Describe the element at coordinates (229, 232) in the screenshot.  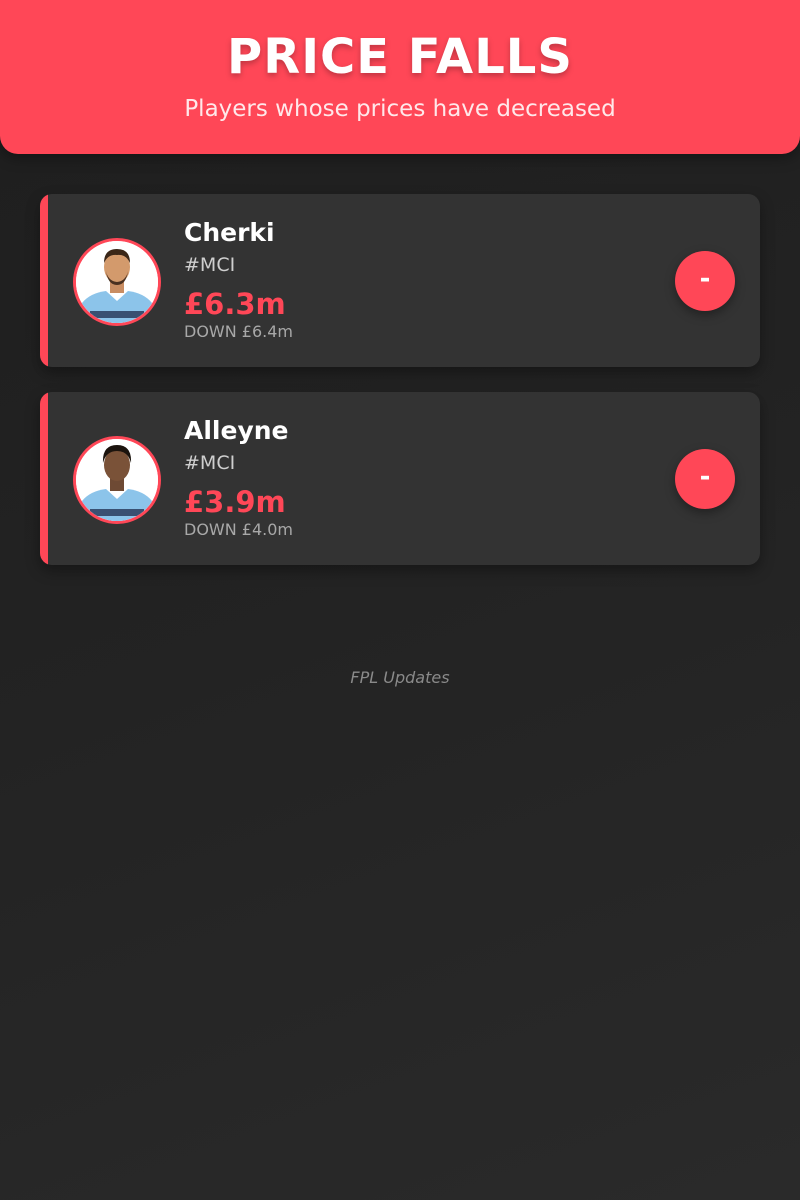
I see `player-name: Cherki` at that location.